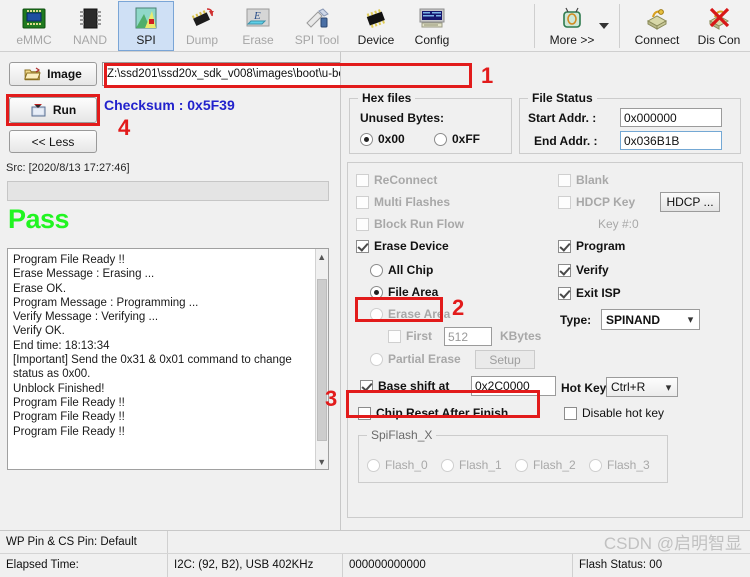 The image size is (750, 577). Describe the element at coordinates (410, 314) in the screenshot. I see `radio-erase-area: Erase Area` at that location.